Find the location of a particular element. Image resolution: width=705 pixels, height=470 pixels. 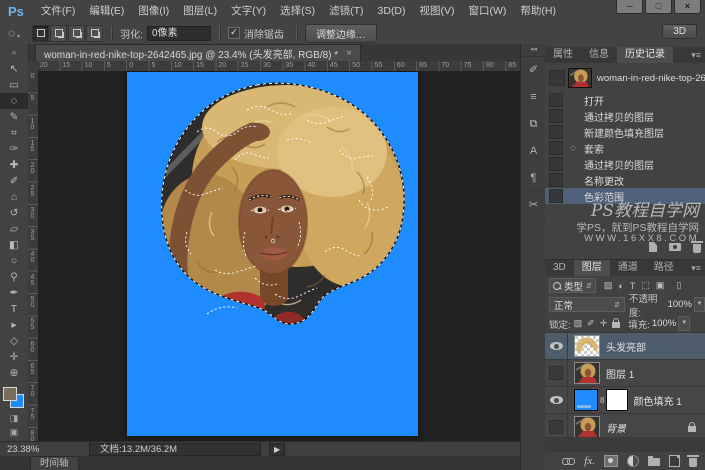

eyedropper-tool: ✑ is located at coordinates (14, 149).